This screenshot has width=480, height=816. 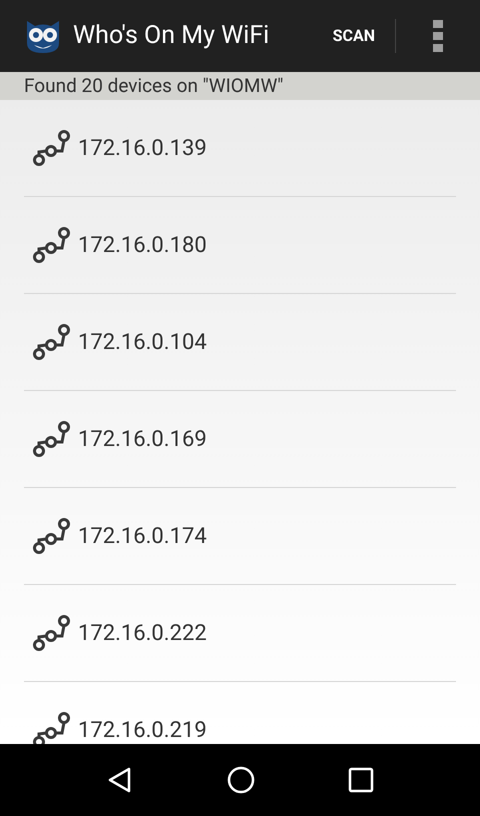 I want to click on ip-address: 172.16.0.104, so click(x=142, y=342).